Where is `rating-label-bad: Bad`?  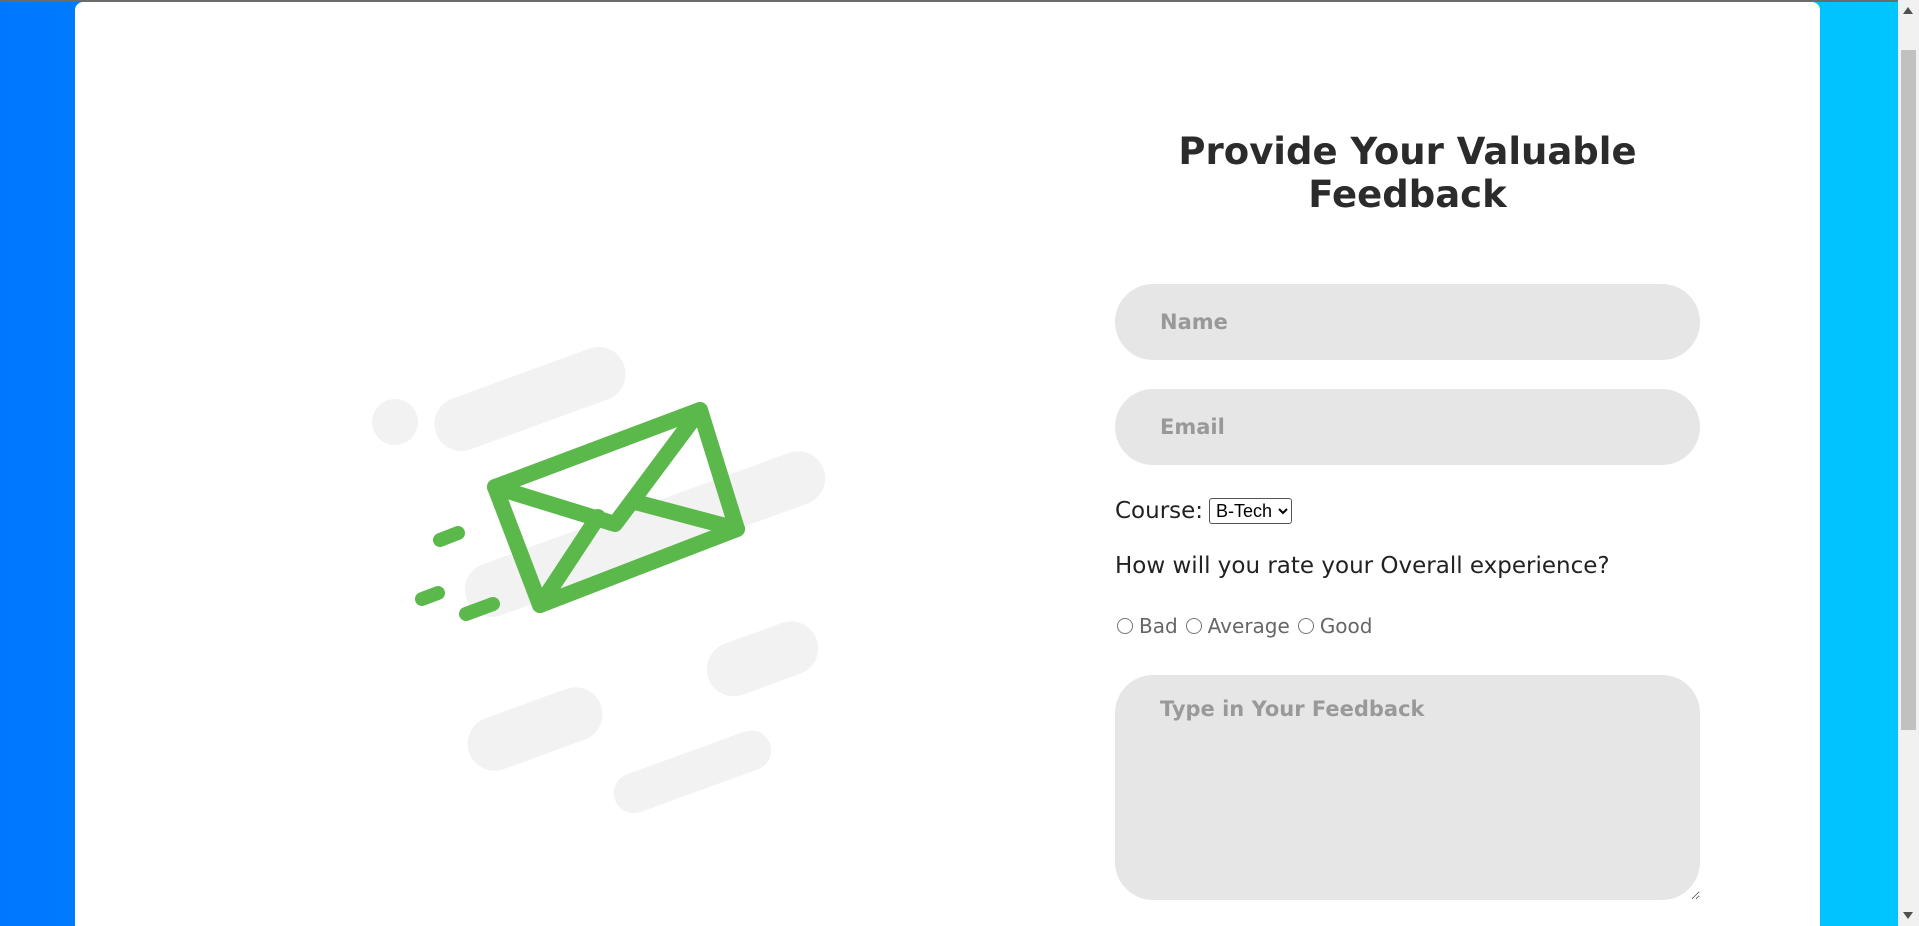
rating-label-bad: Bad is located at coordinates (1158, 626).